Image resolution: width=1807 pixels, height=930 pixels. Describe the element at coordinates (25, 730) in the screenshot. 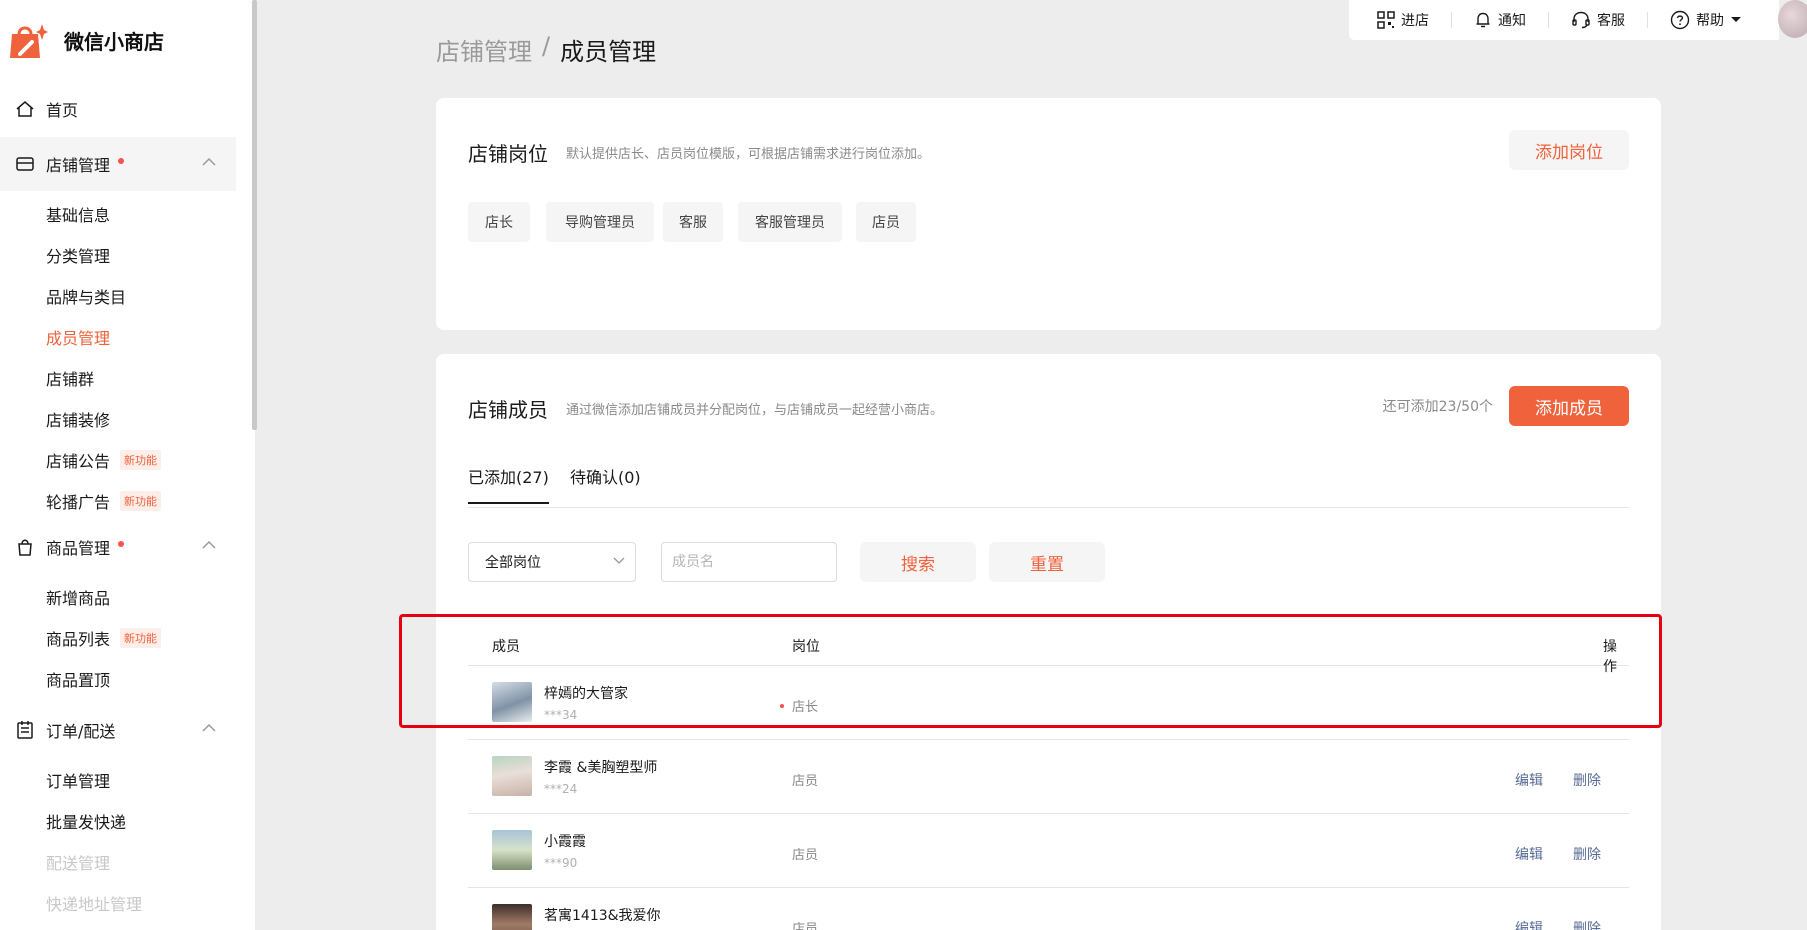

I see `clipboard-icon` at that location.